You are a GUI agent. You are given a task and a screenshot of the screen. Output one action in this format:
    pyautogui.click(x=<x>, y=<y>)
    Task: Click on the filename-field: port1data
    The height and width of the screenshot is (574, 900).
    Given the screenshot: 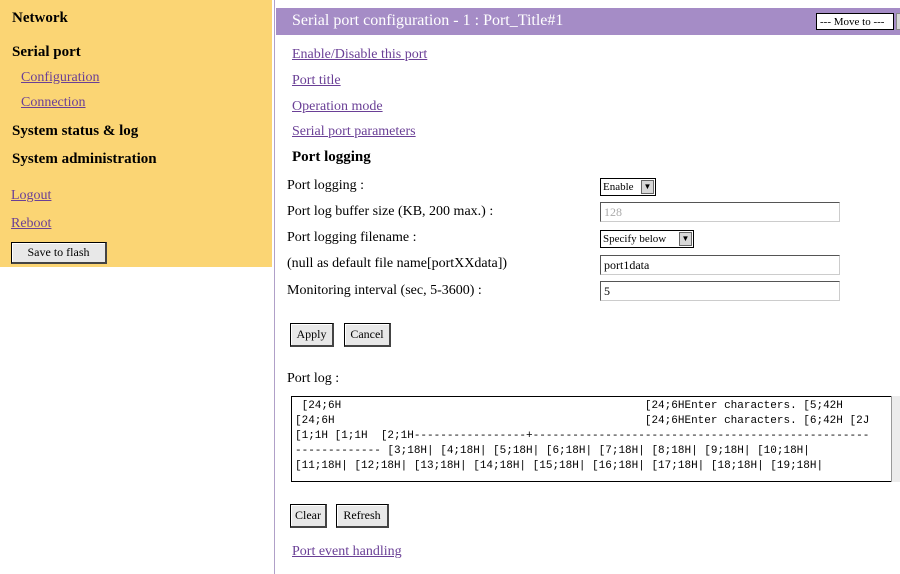 What is the action you would take?
    pyautogui.click(x=720, y=265)
    